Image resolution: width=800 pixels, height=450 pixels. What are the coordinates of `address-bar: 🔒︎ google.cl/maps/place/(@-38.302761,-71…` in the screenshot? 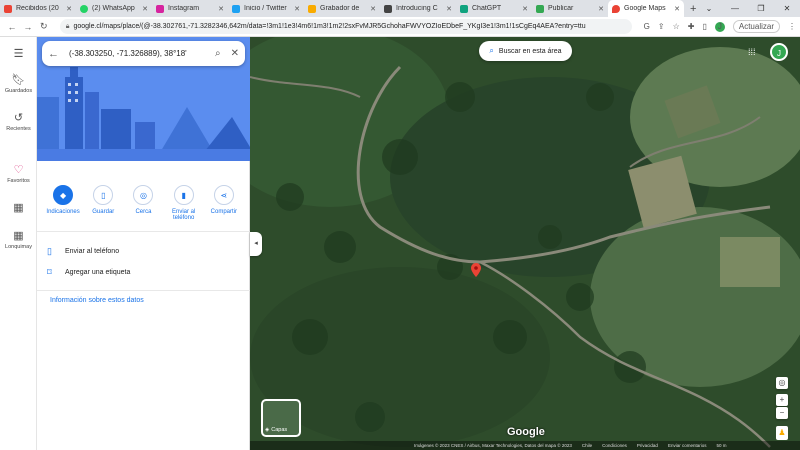 It's located at (345, 26).